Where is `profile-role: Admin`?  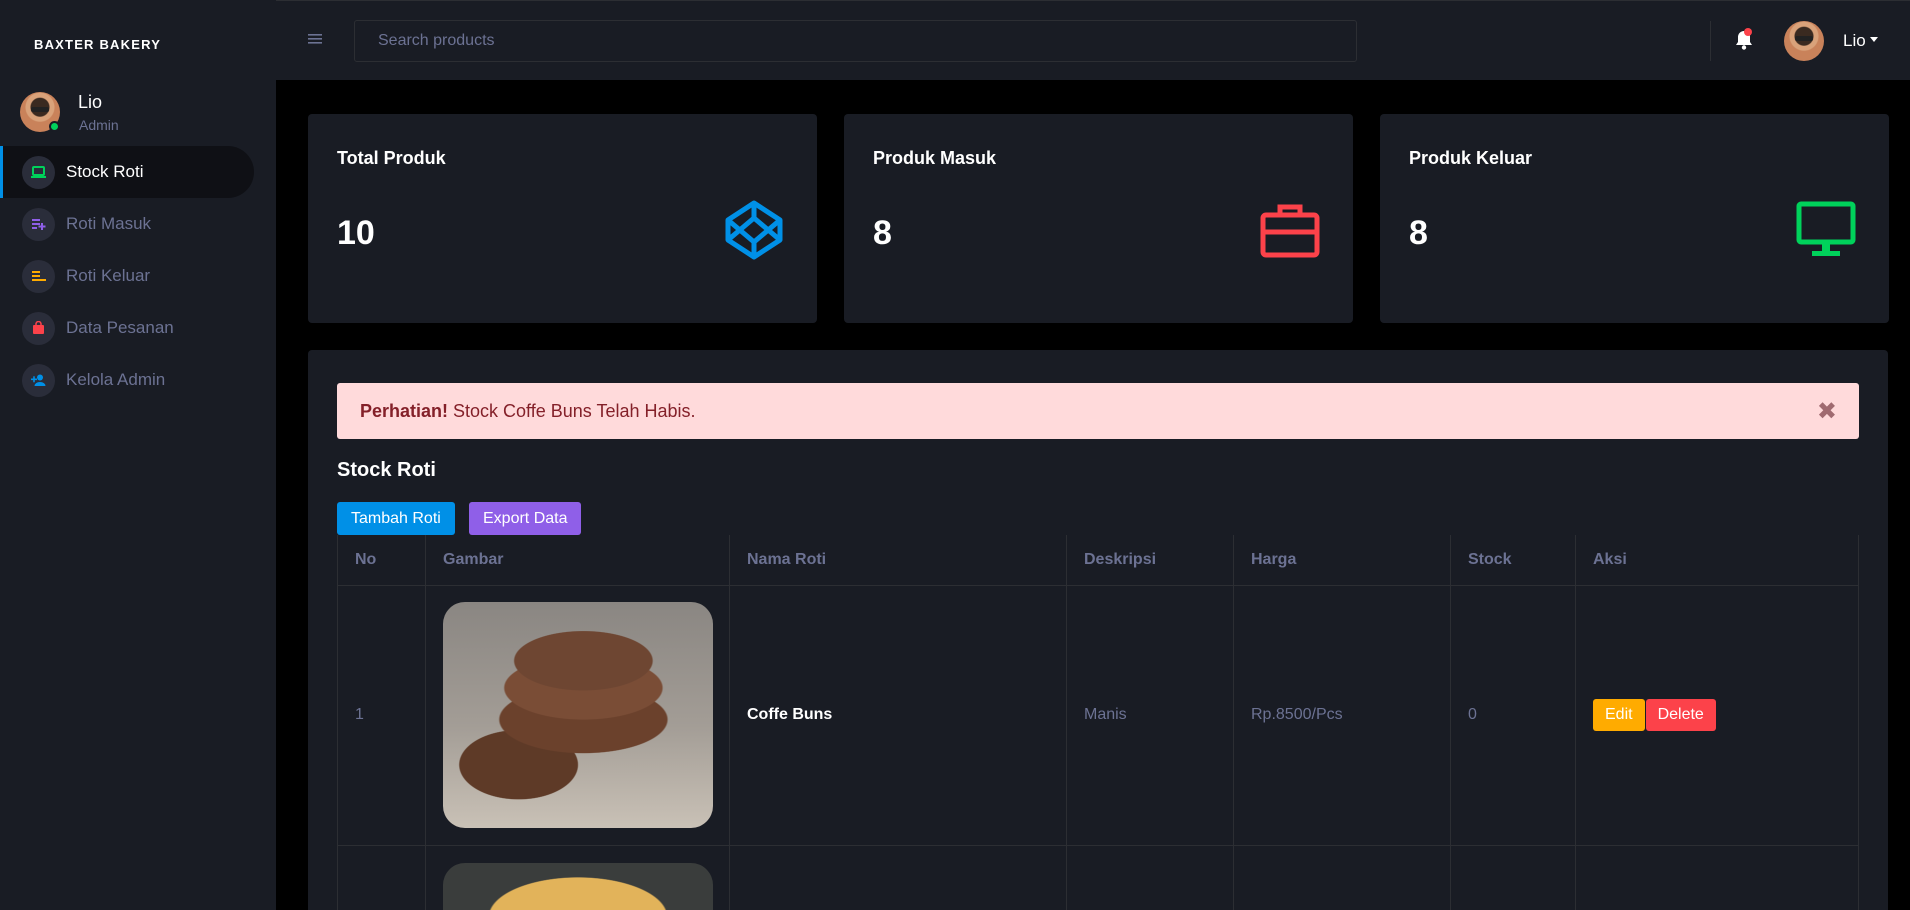 profile-role: Admin is located at coordinates (99, 125).